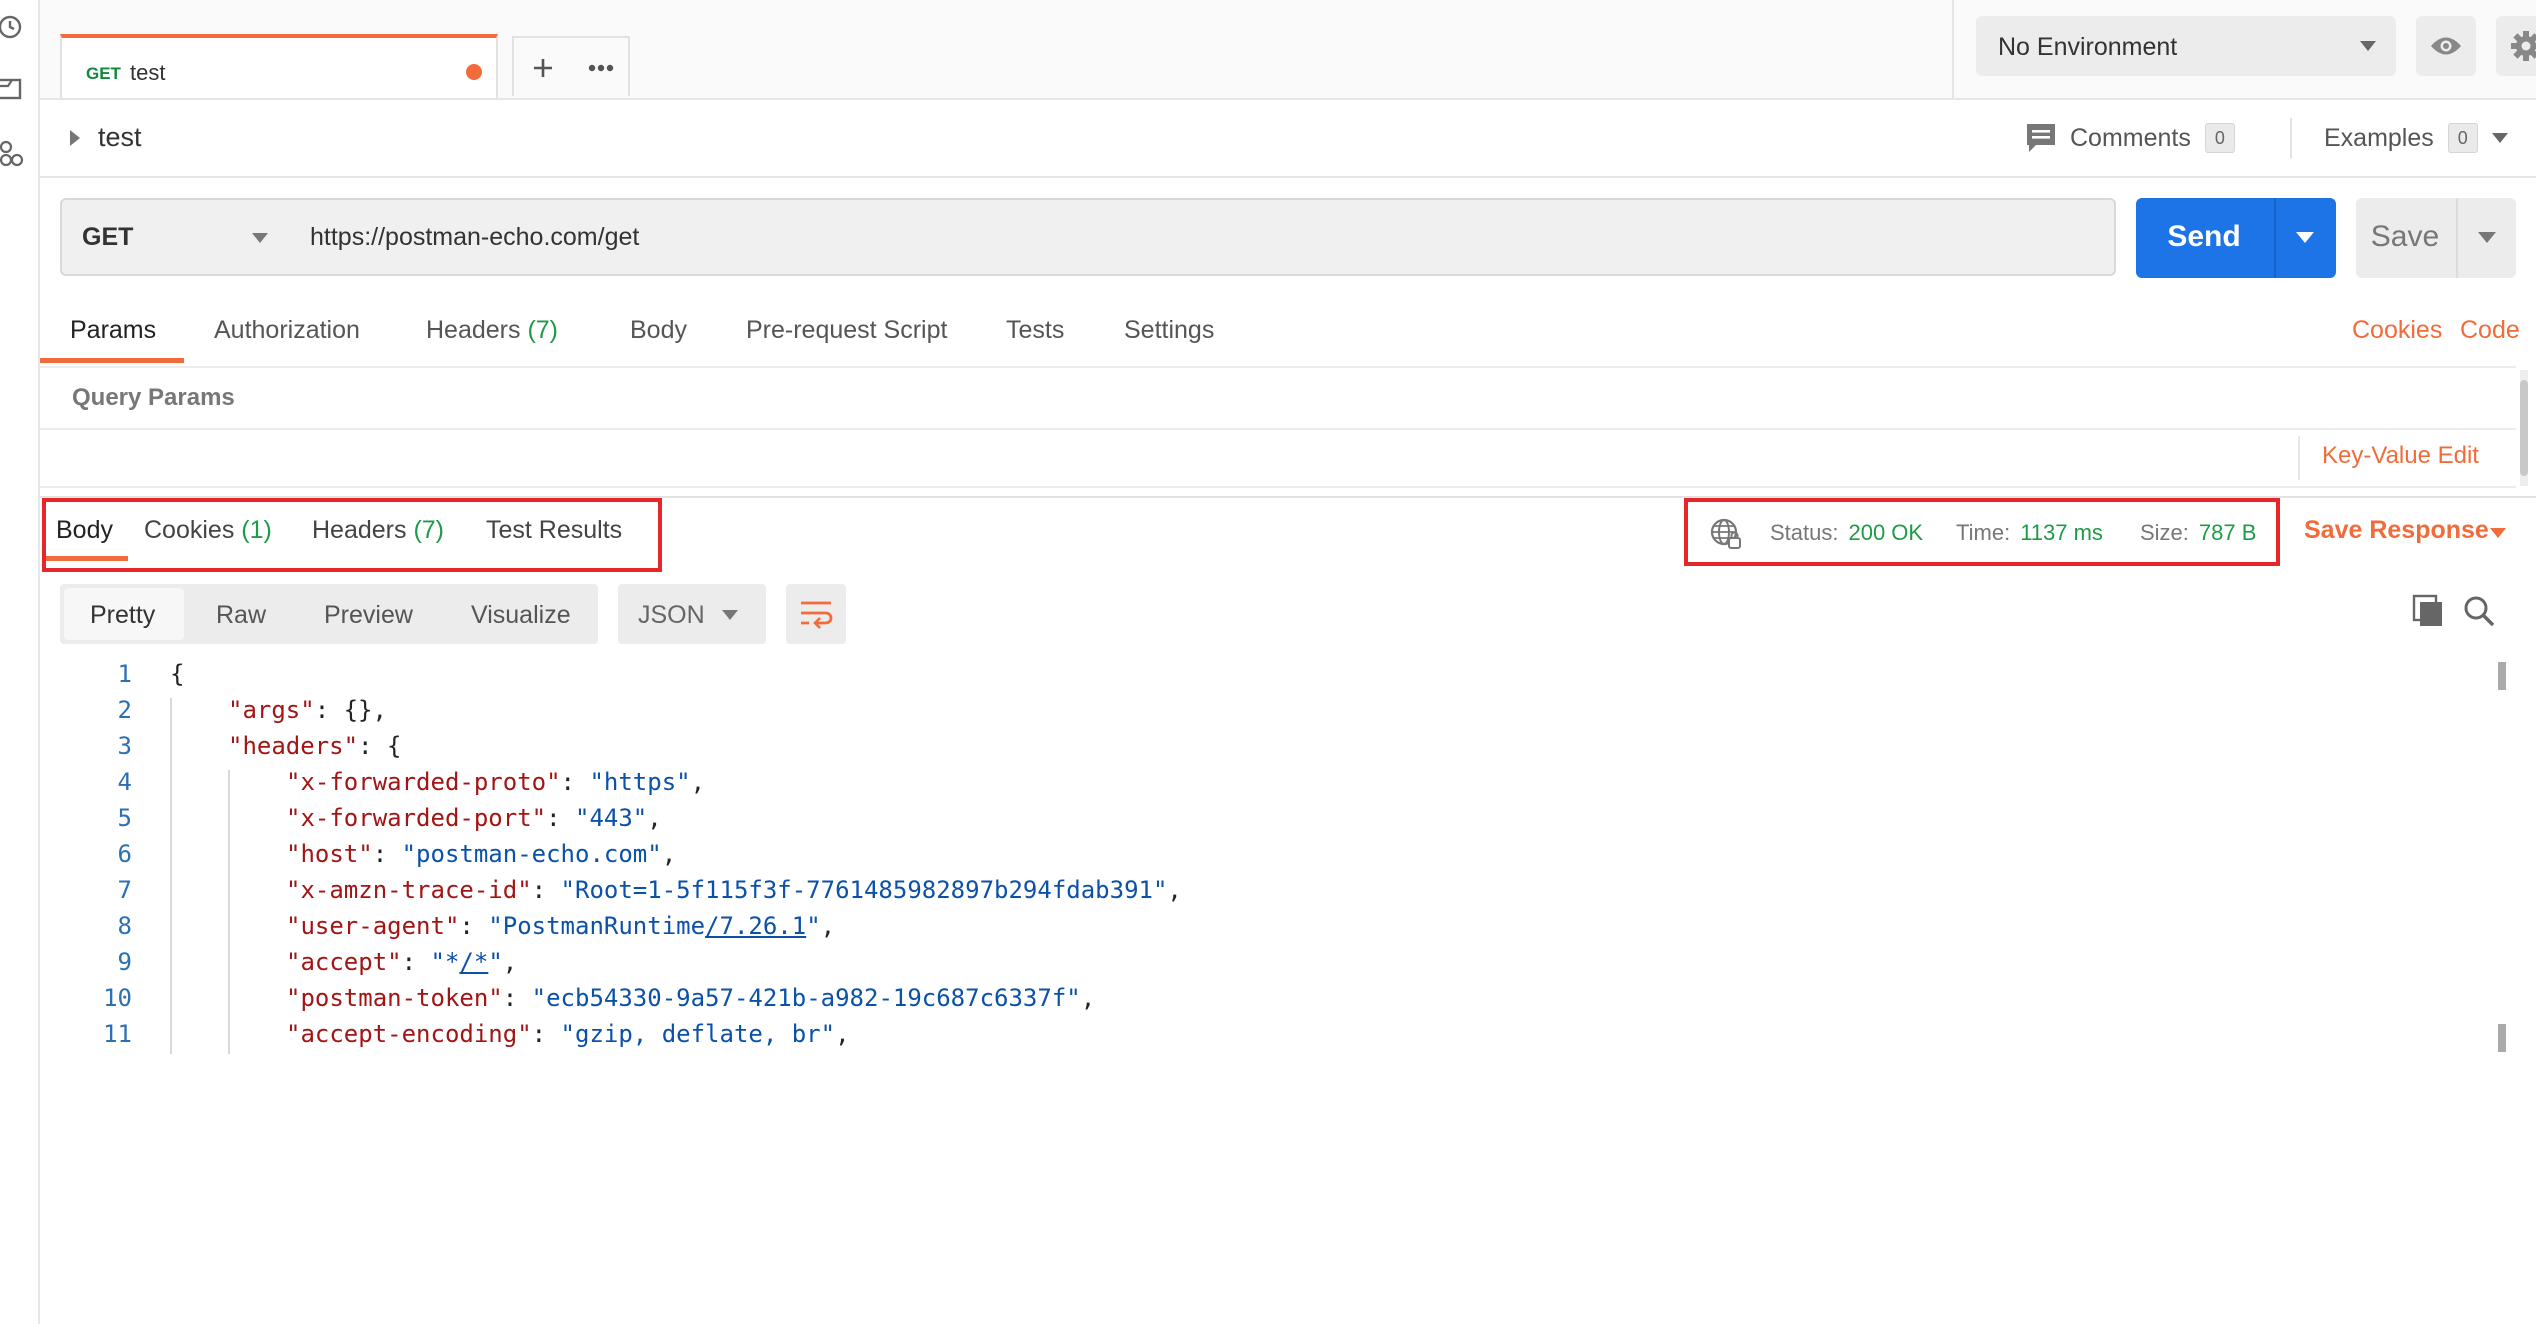 The width and height of the screenshot is (2536, 1324). What do you see at coordinates (2502, 1038) in the screenshot?
I see `code-scrollbar-thumb` at bounding box center [2502, 1038].